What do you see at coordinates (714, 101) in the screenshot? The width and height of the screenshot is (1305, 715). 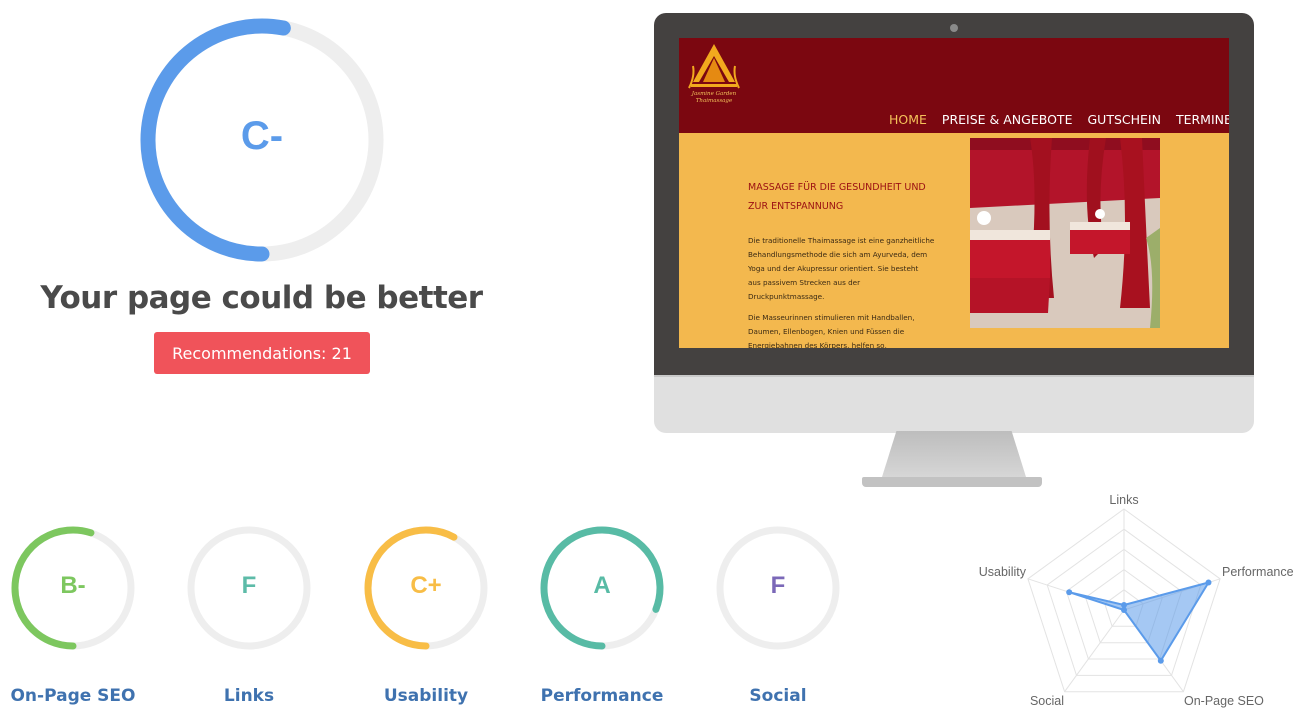 I see `site-logo-line-2: Thaimassage` at bounding box center [714, 101].